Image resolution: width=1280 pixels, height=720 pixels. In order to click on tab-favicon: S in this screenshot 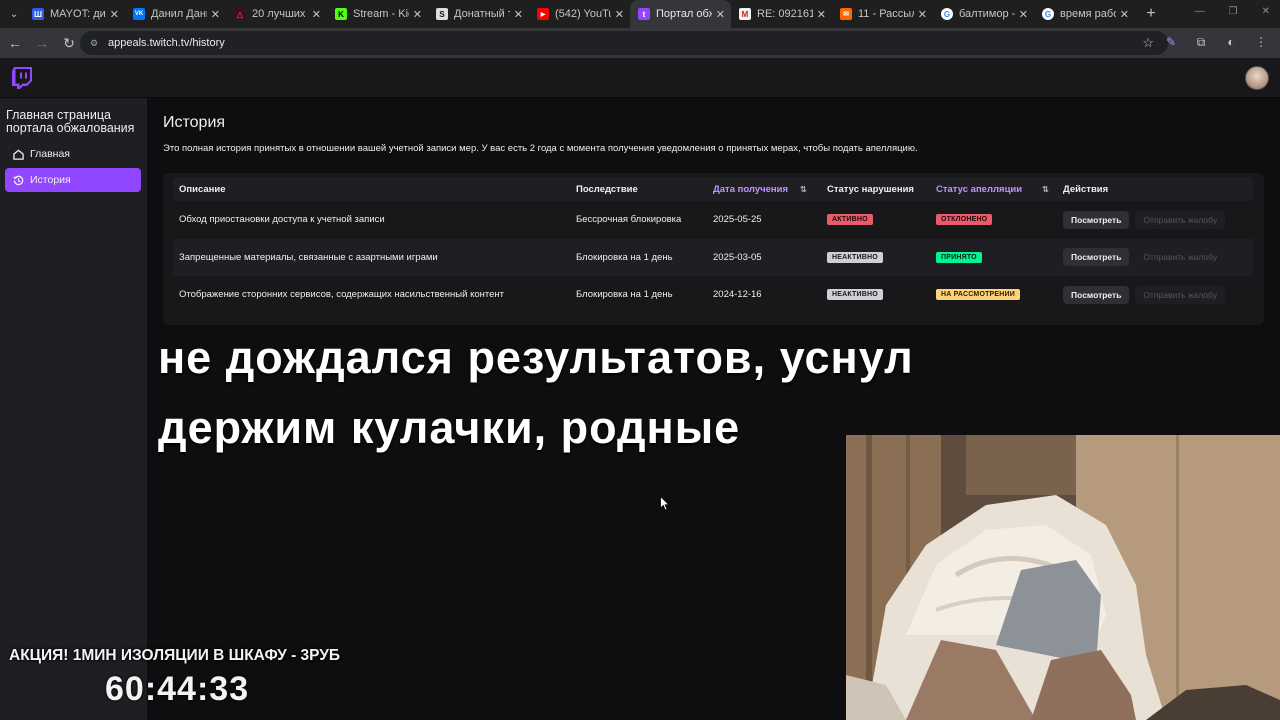, I will do `click(442, 14)`.